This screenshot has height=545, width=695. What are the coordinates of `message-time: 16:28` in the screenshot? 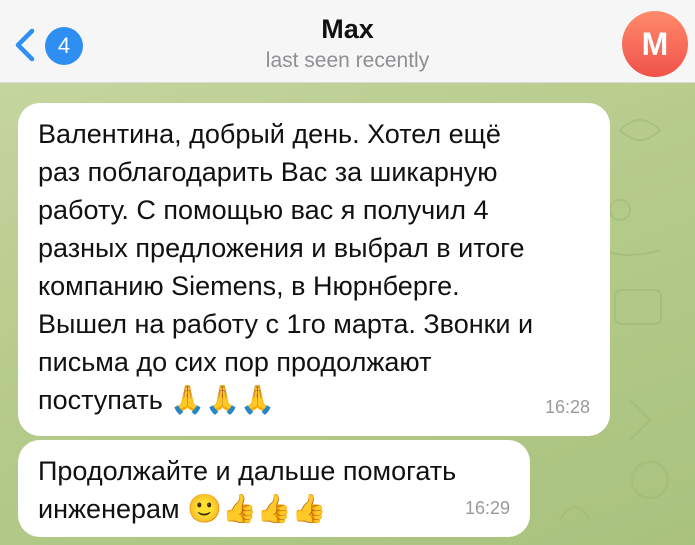 It's located at (567, 407).